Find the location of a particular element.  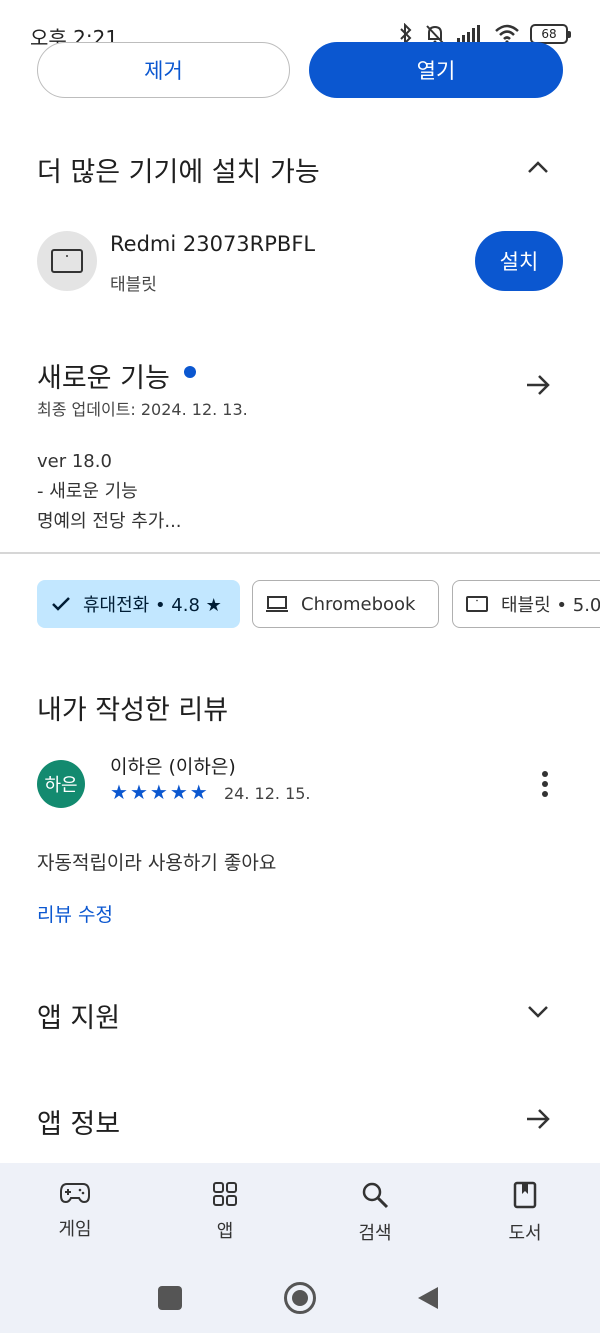

rating-stars: ★ ★ ★ ★ ★ is located at coordinates (159, 792).